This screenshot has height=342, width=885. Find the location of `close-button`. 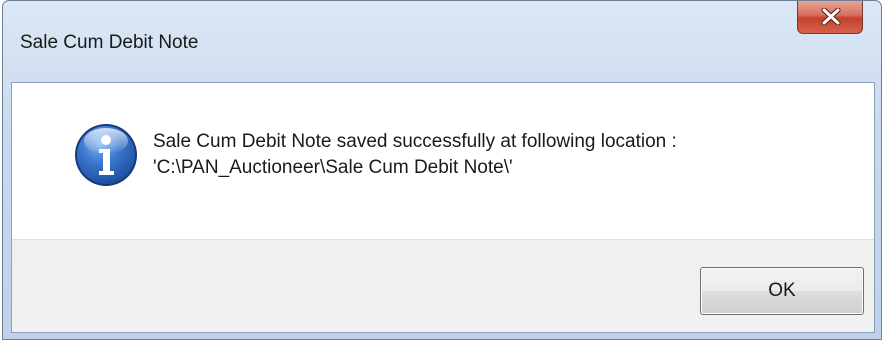

close-button is located at coordinates (830, 17).